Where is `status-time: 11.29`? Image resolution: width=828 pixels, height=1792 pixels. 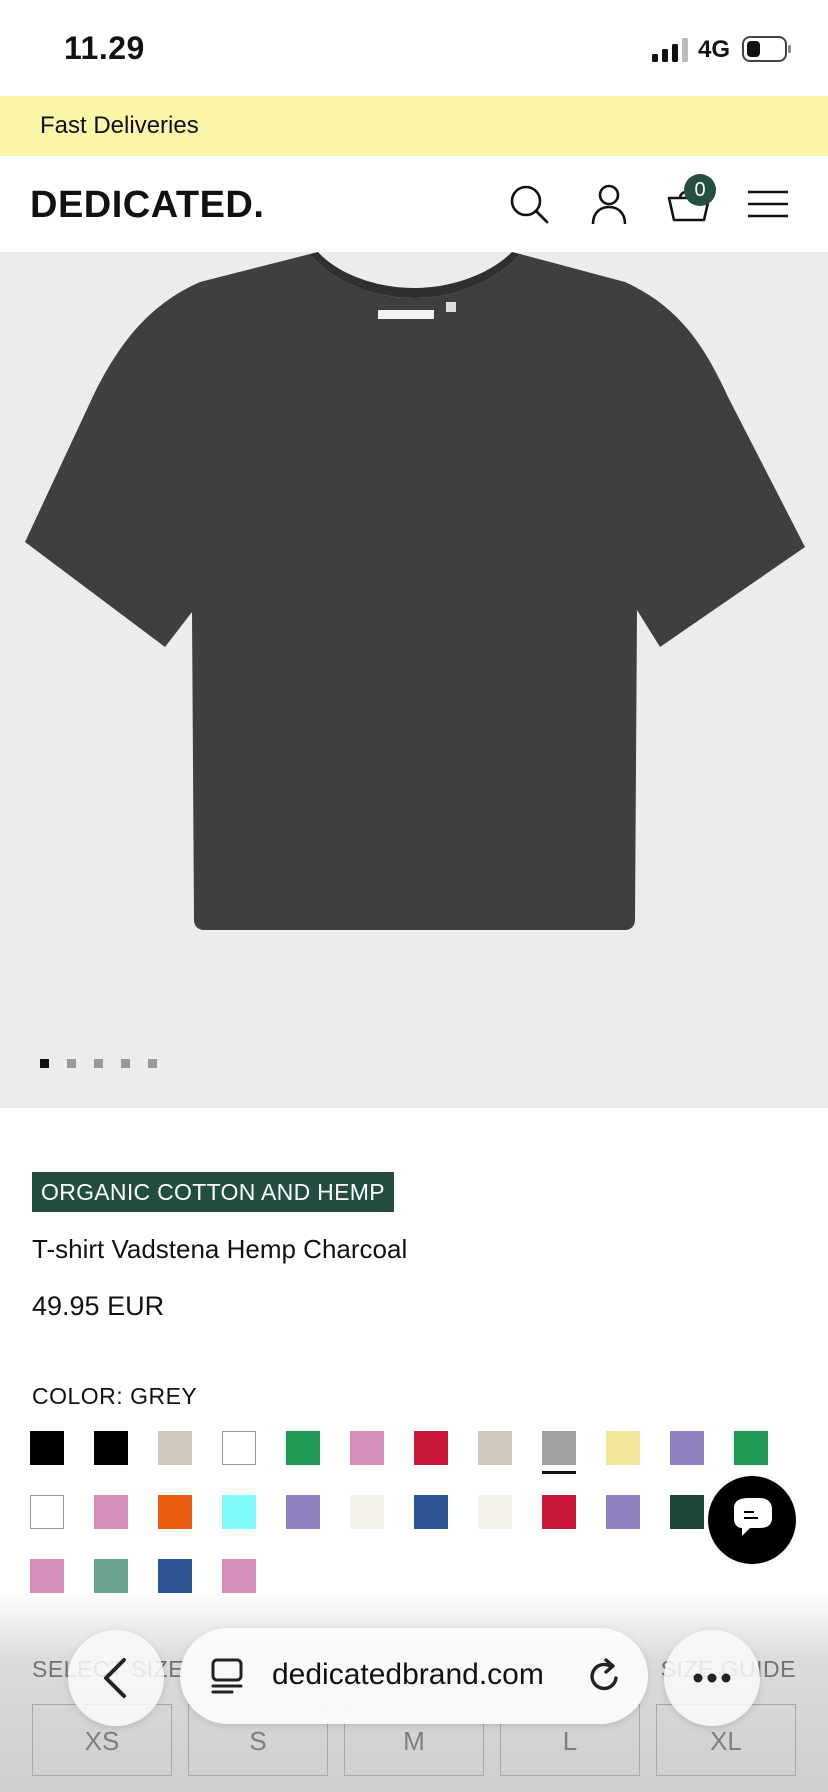 status-time: 11.29 is located at coordinates (104, 48).